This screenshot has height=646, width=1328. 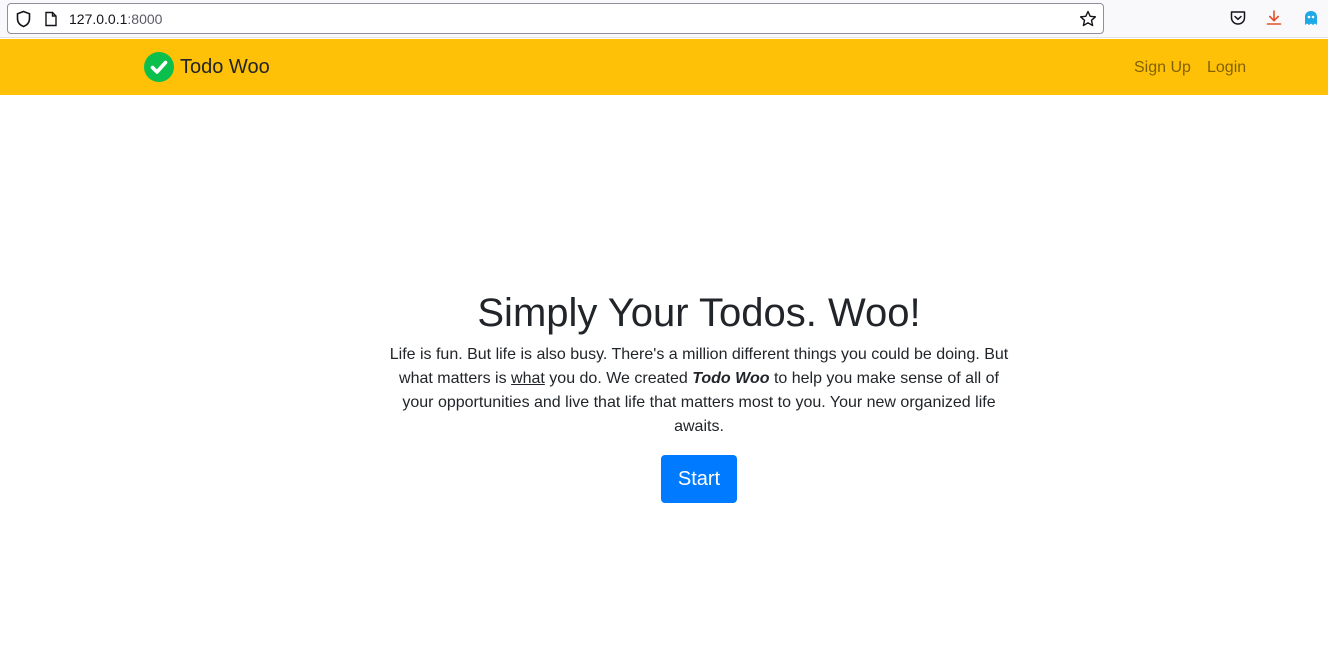 What do you see at coordinates (731, 378) in the screenshot?
I see `hero-text-brand: Todo Woo` at bounding box center [731, 378].